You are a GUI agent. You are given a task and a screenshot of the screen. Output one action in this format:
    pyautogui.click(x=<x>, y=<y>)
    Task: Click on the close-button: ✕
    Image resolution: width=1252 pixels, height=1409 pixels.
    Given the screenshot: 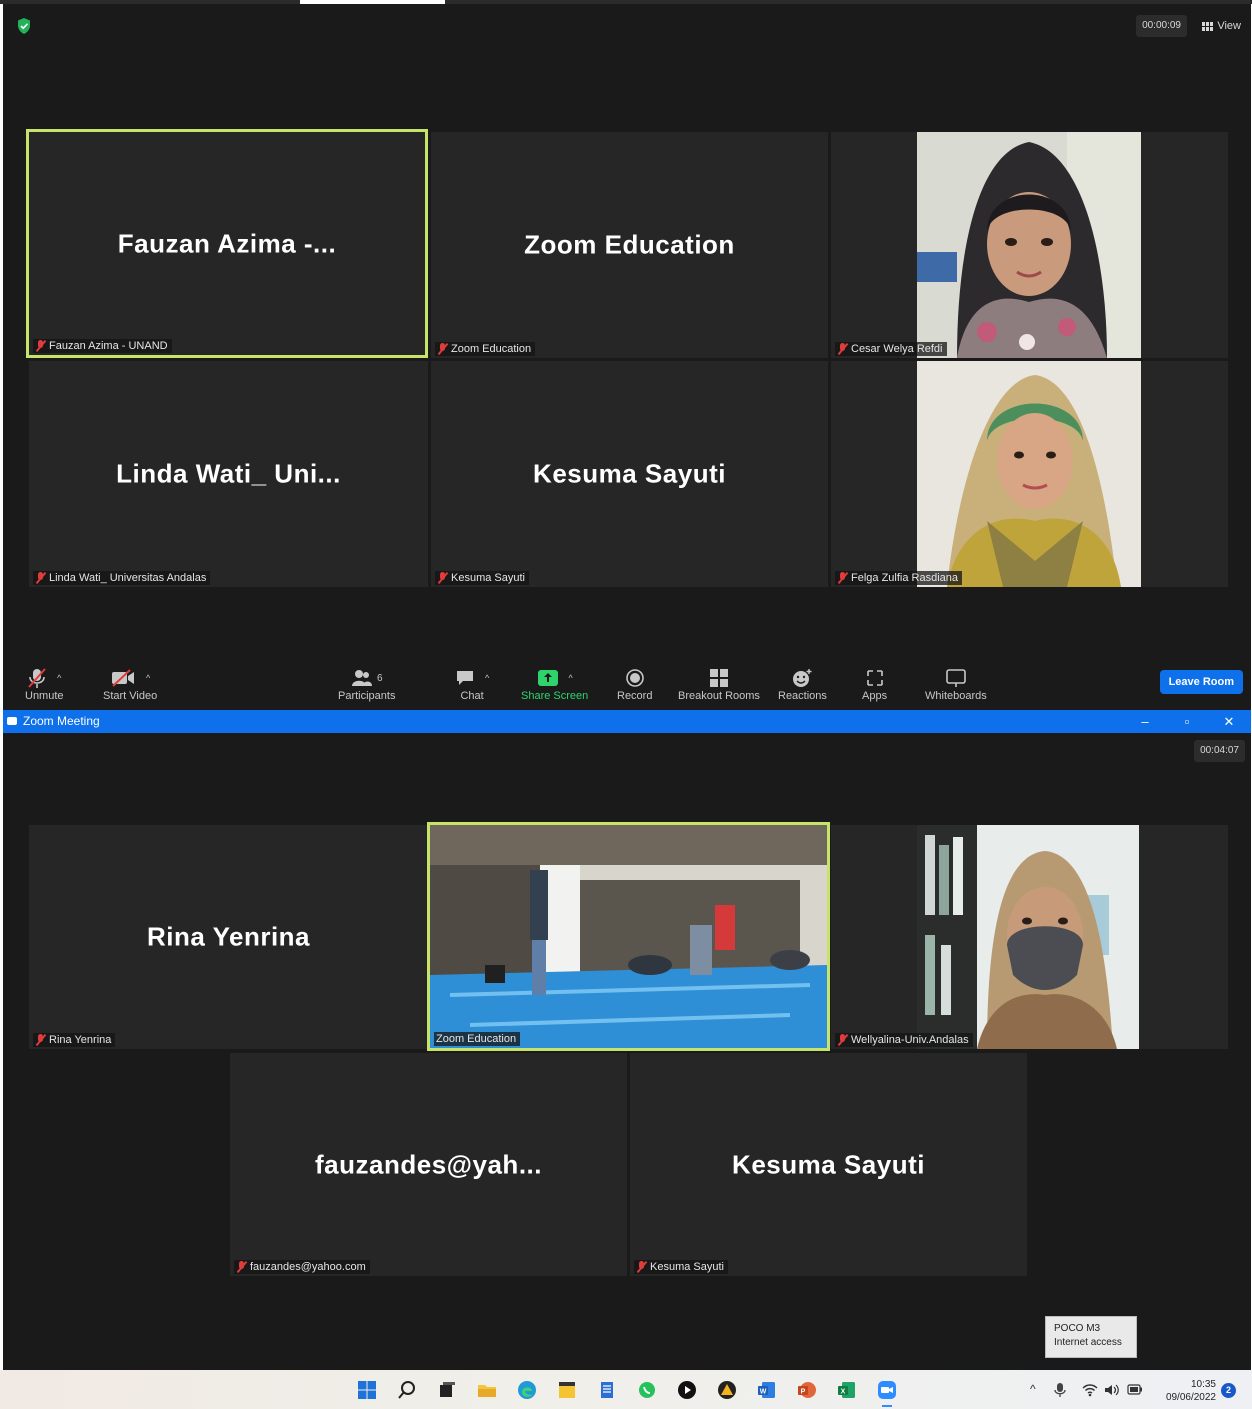 What is the action you would take?
    pyautogui.click(x=1229, y=721)
    